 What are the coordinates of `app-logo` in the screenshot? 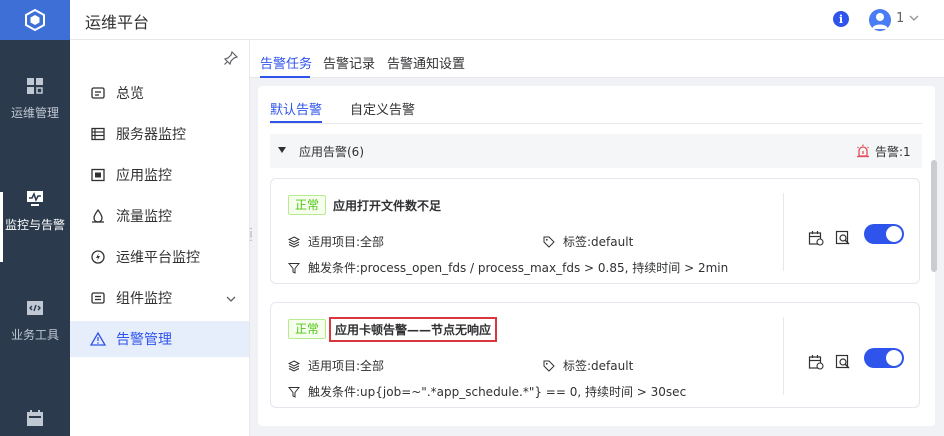 It's located at (35, 20).